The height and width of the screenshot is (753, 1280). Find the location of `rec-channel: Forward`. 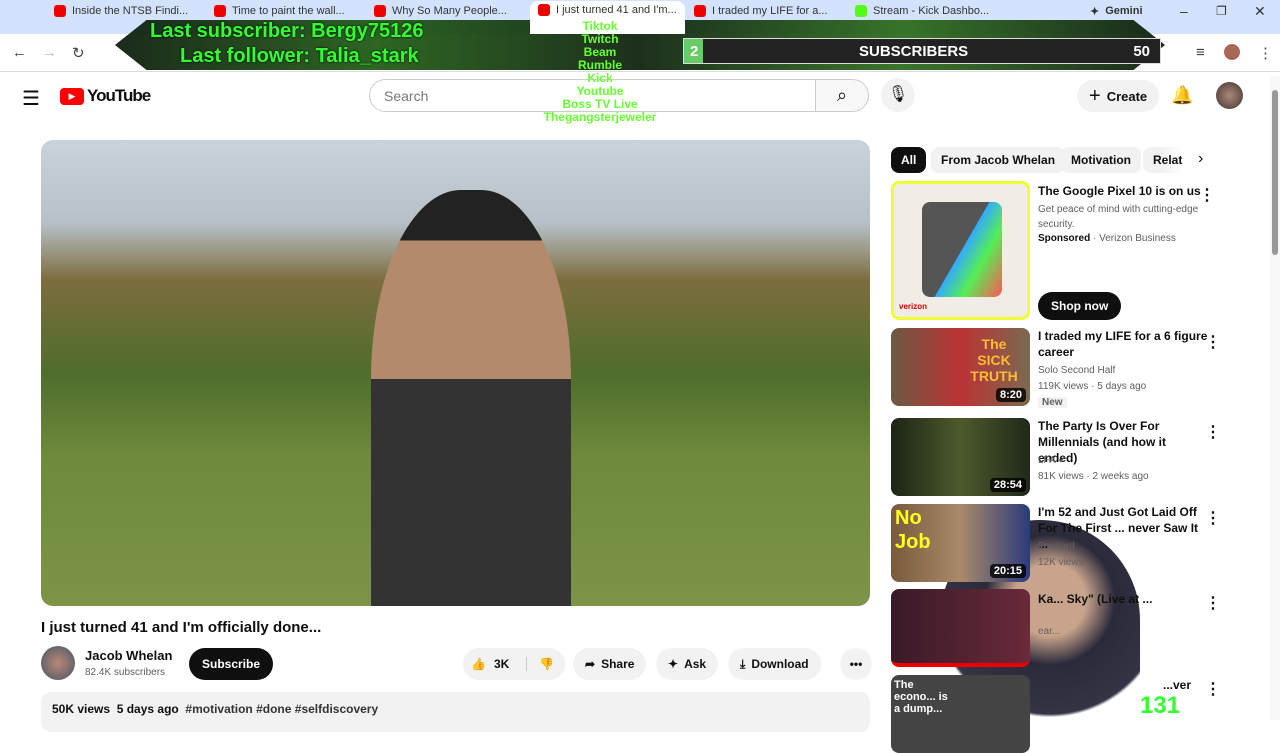

rec-channel: Forward is located at coordinates (1056, 546).